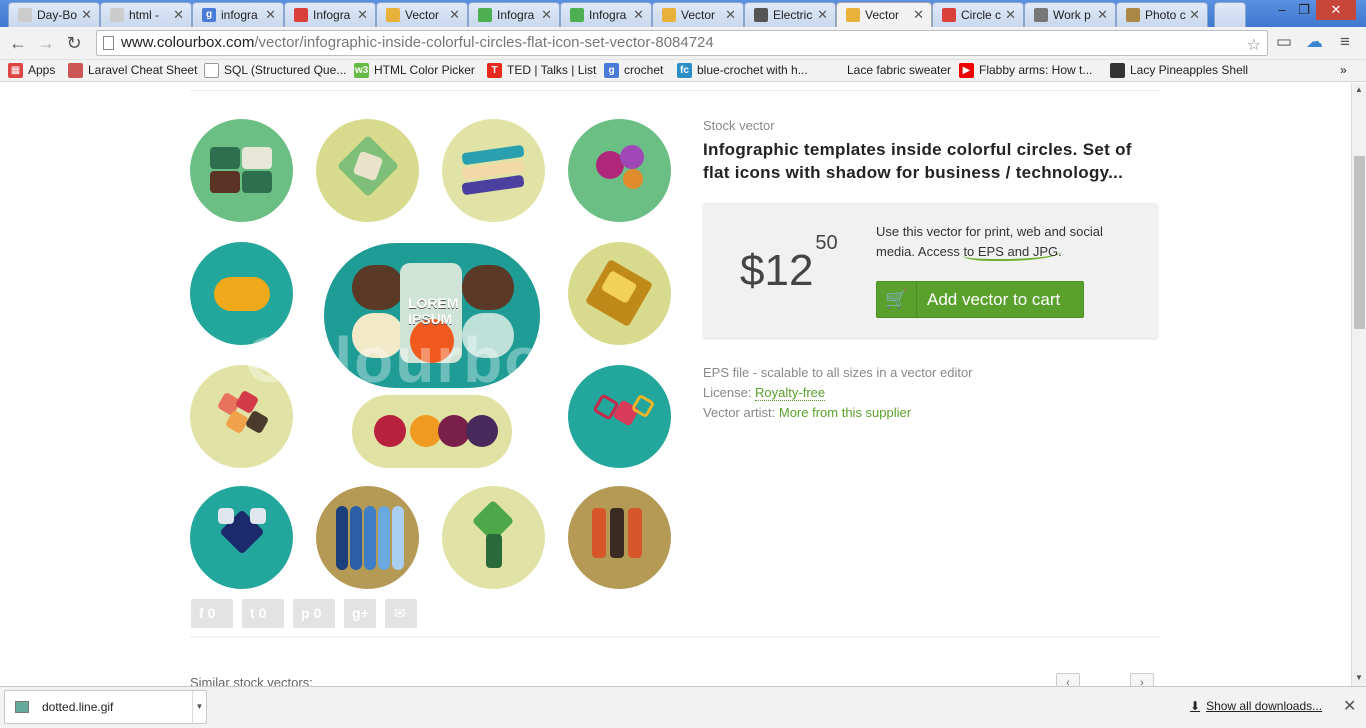 The height and width of the screenshot is (728, 1366). Describe the element at coordinates (361, 70) in the screenshot. I see `w3-icon: w3` at that location.